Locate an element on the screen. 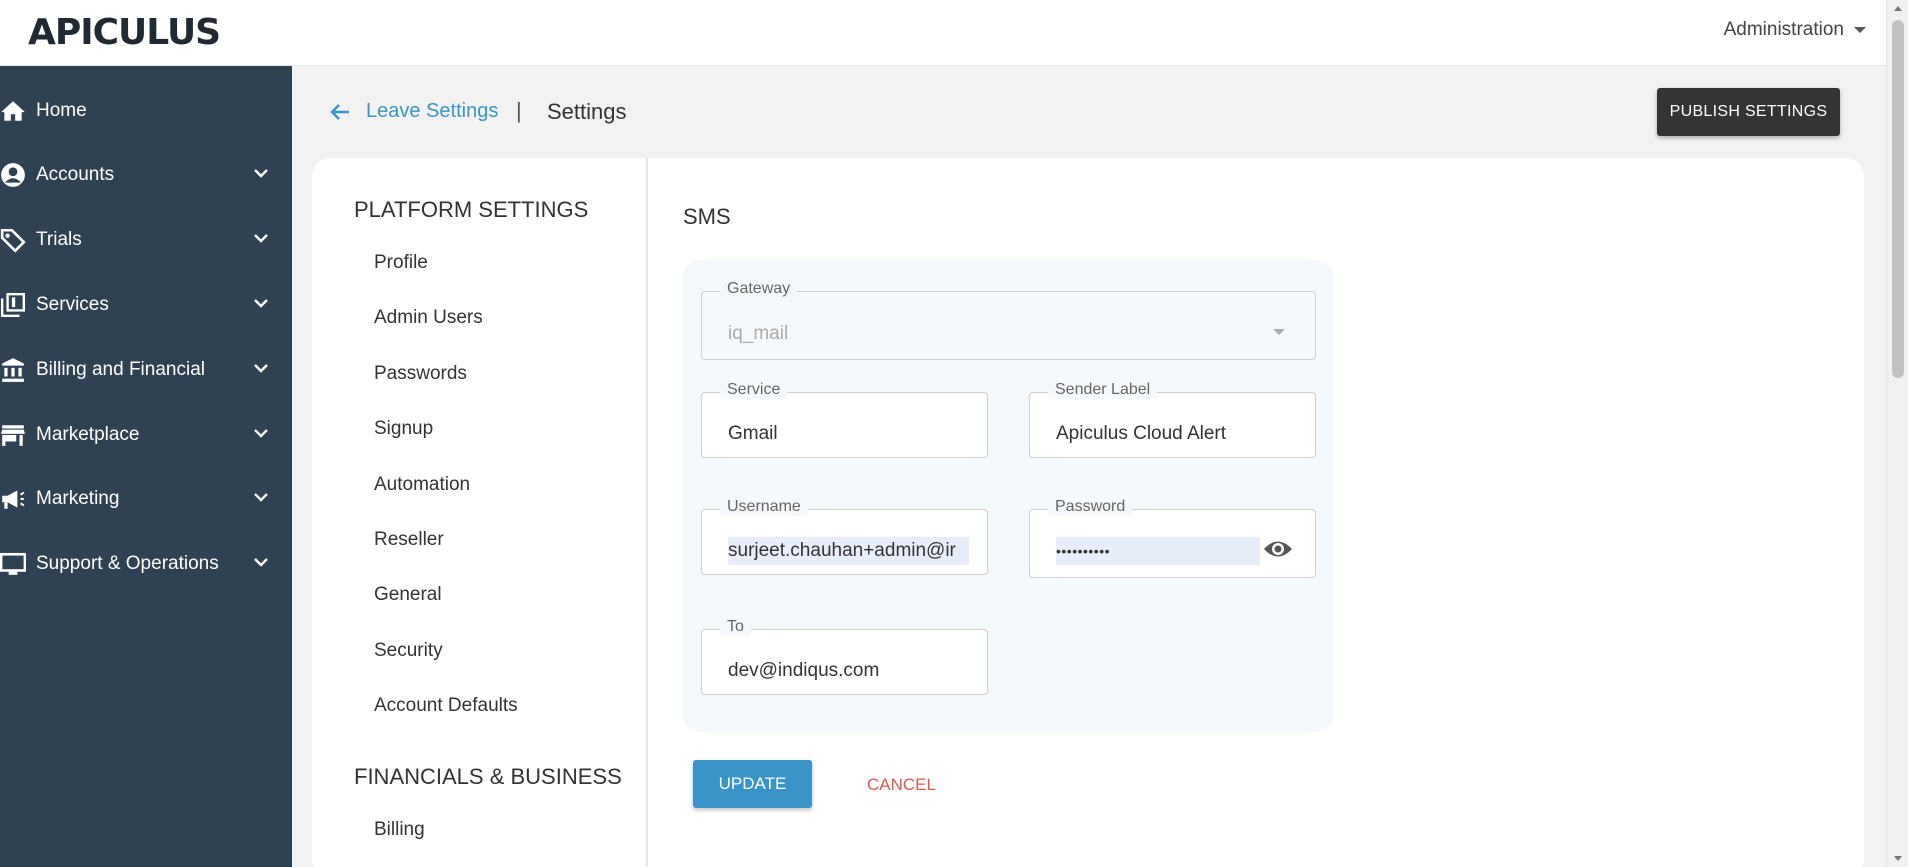 Image resolution: width=1908 pixels, height=867 pixels. tag-icon is located at coordinates (13, 240).